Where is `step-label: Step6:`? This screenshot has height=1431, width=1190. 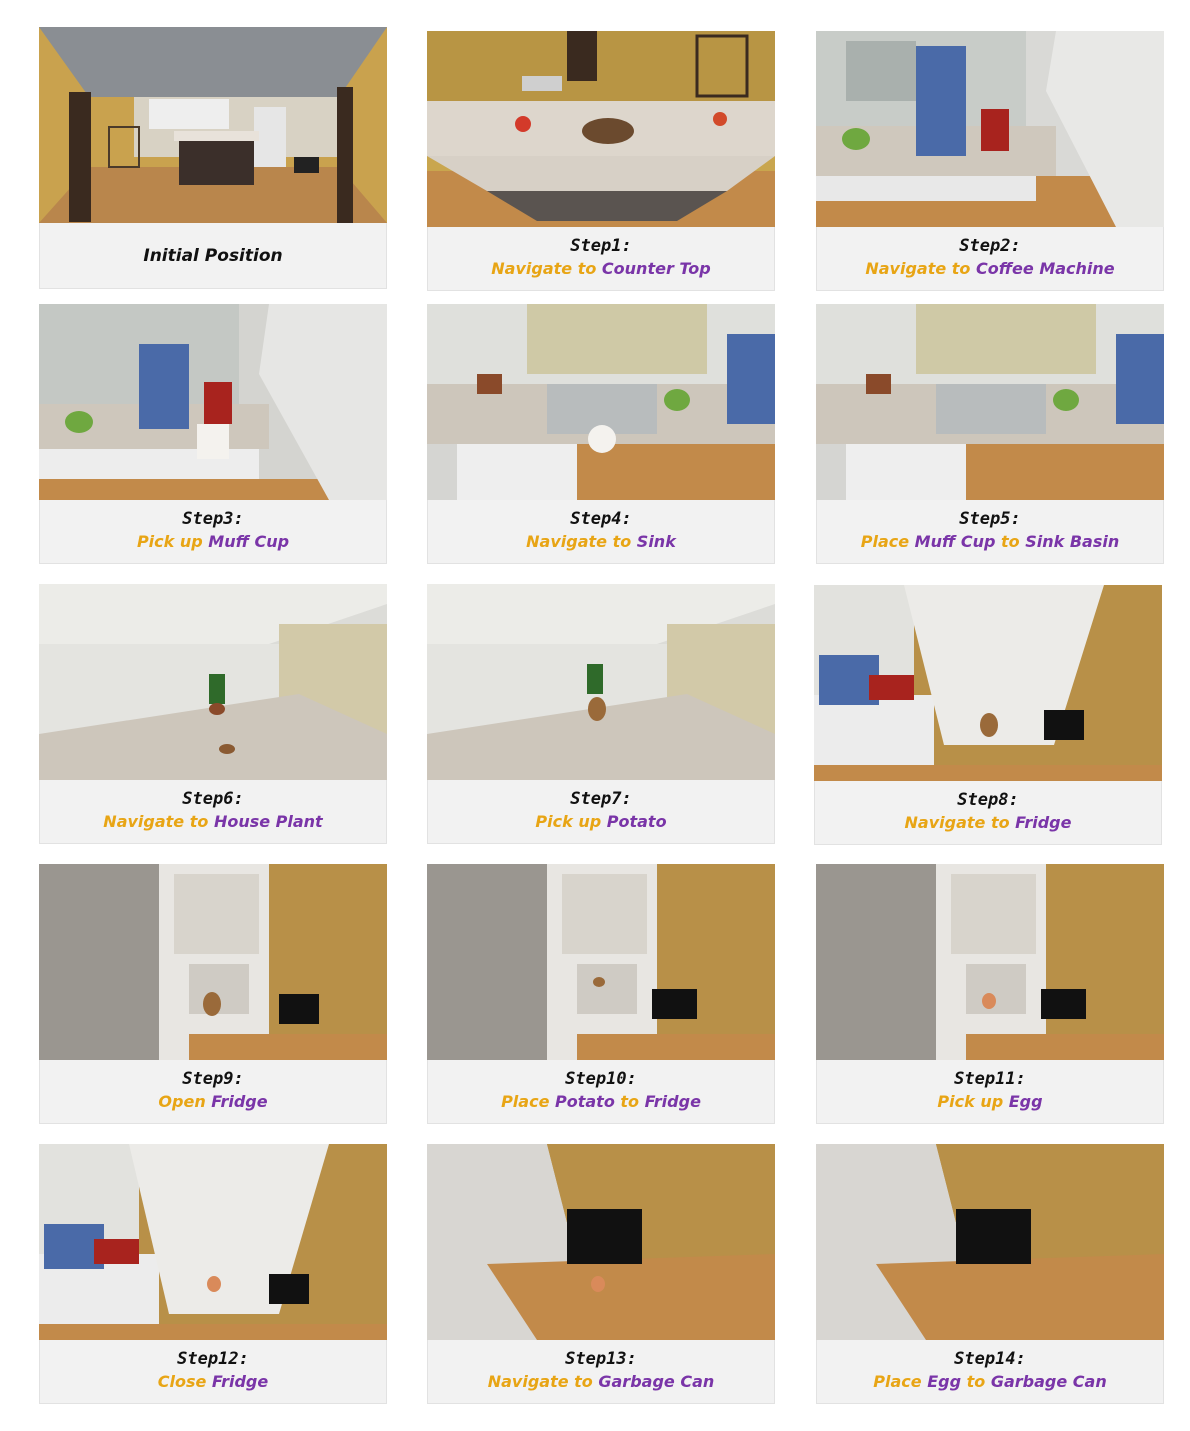 step-label: Step6: is located at coordinates (213, 799).